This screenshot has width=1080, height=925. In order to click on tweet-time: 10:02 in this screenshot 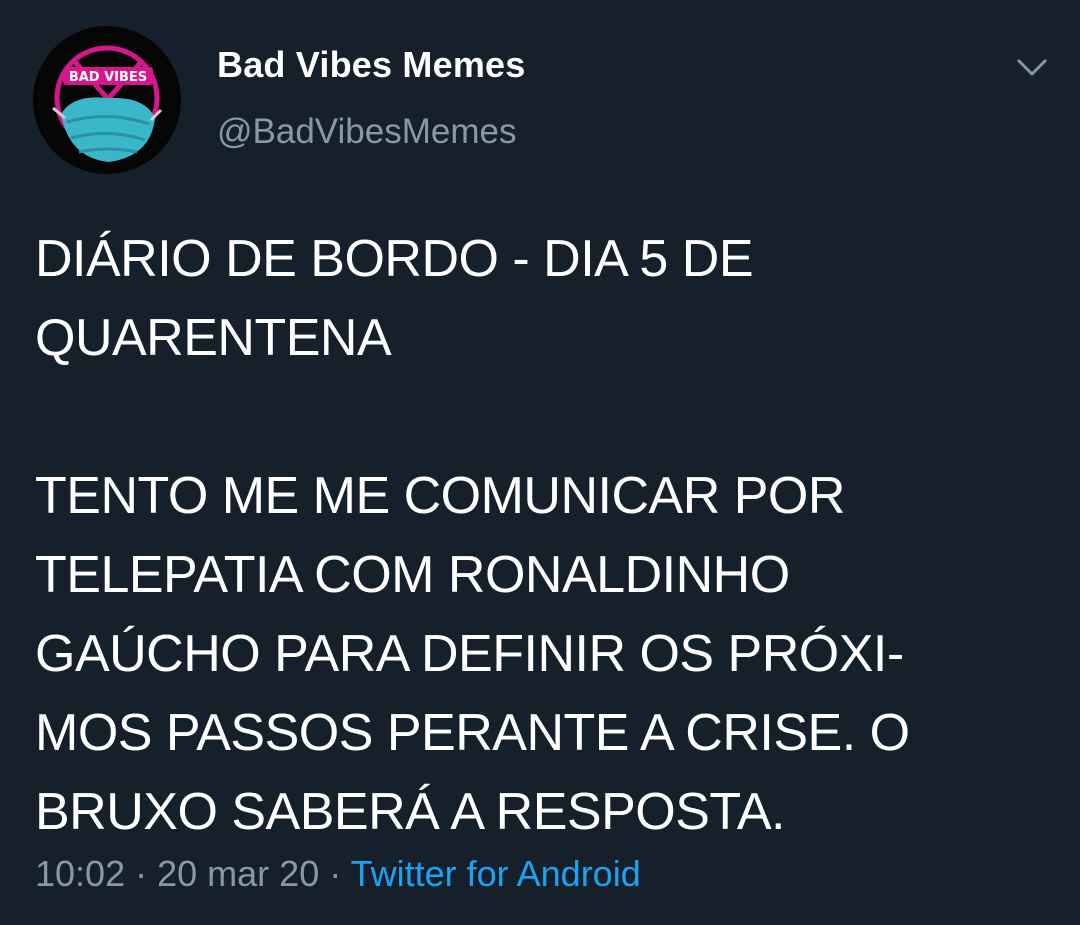, I will do `click(80, 873)`.